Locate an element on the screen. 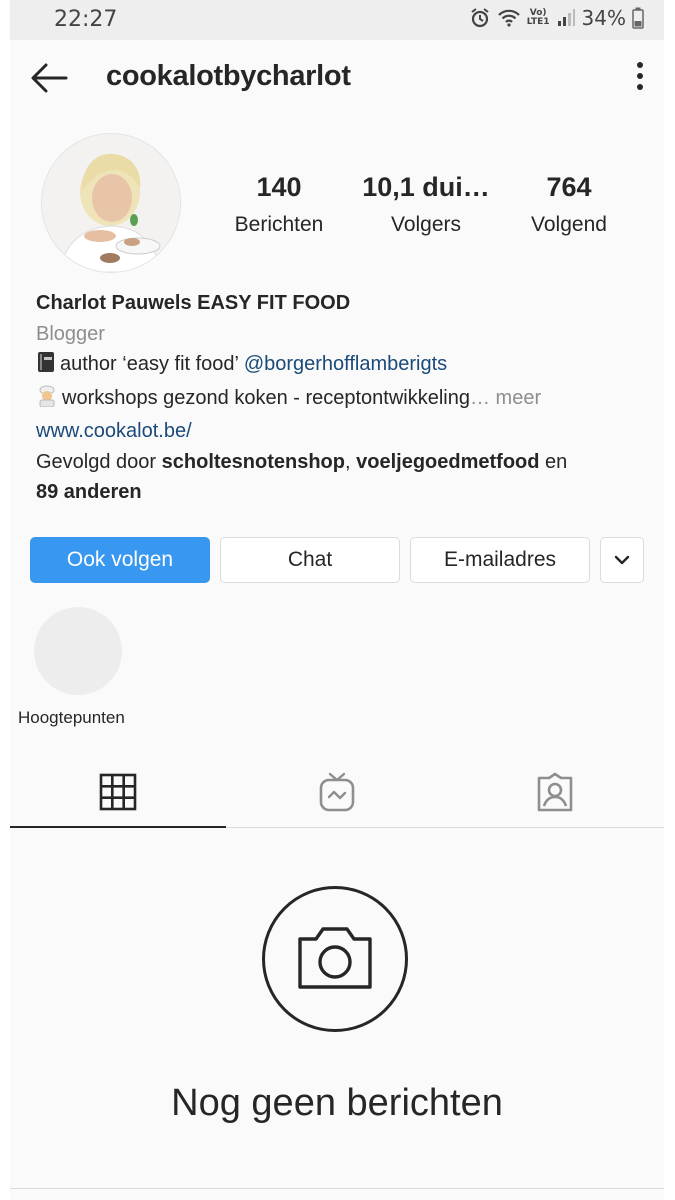 The image size is (675, 1200). volte-lte-icon: Vo) LTE1 is located at coordinates (538, 18).